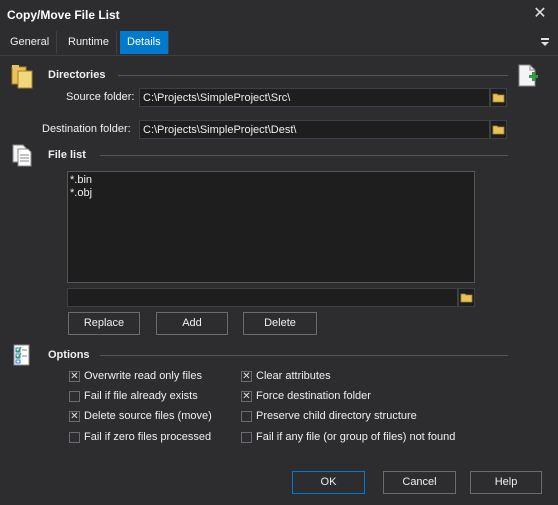 This screenshot has height=505, width=558. I want to click on fail-if-exists-checkbox, so click(74, 396).